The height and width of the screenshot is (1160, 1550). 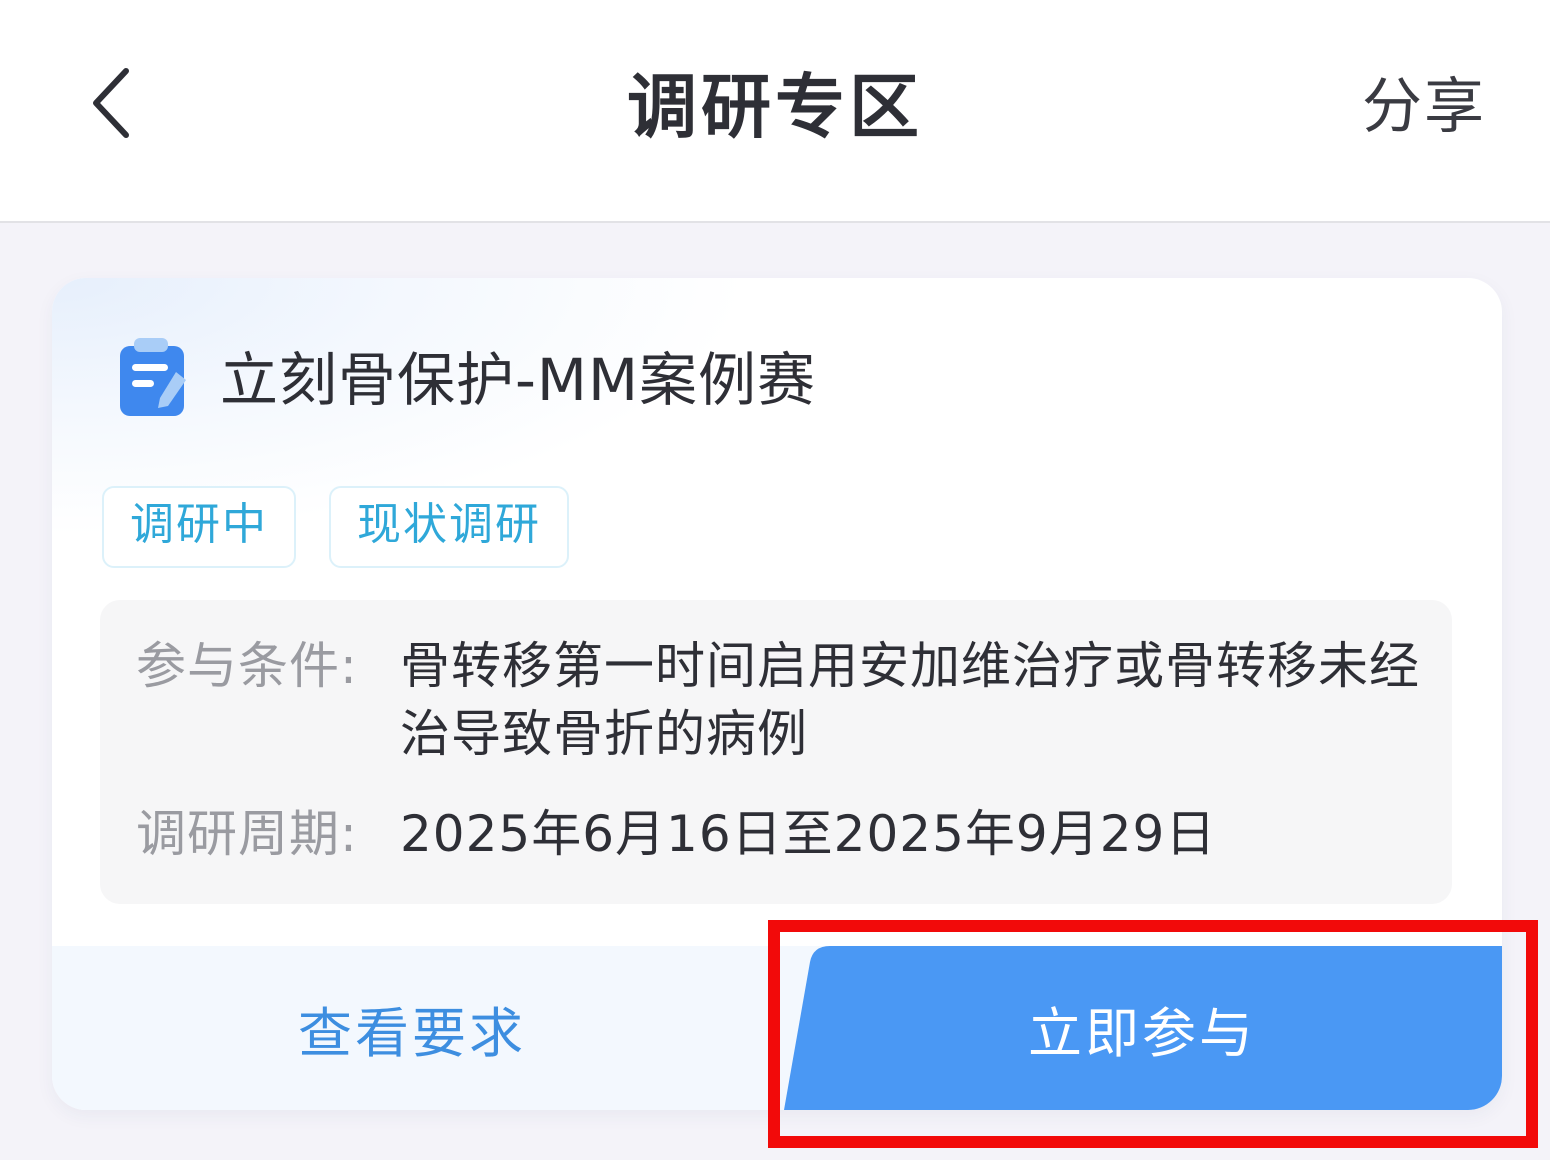 What do you see at coordinates (808, 834) in the screenshot?
I see `period-value: 2025年6月16日至2025年9月29日` at bounding box center [808, 834].